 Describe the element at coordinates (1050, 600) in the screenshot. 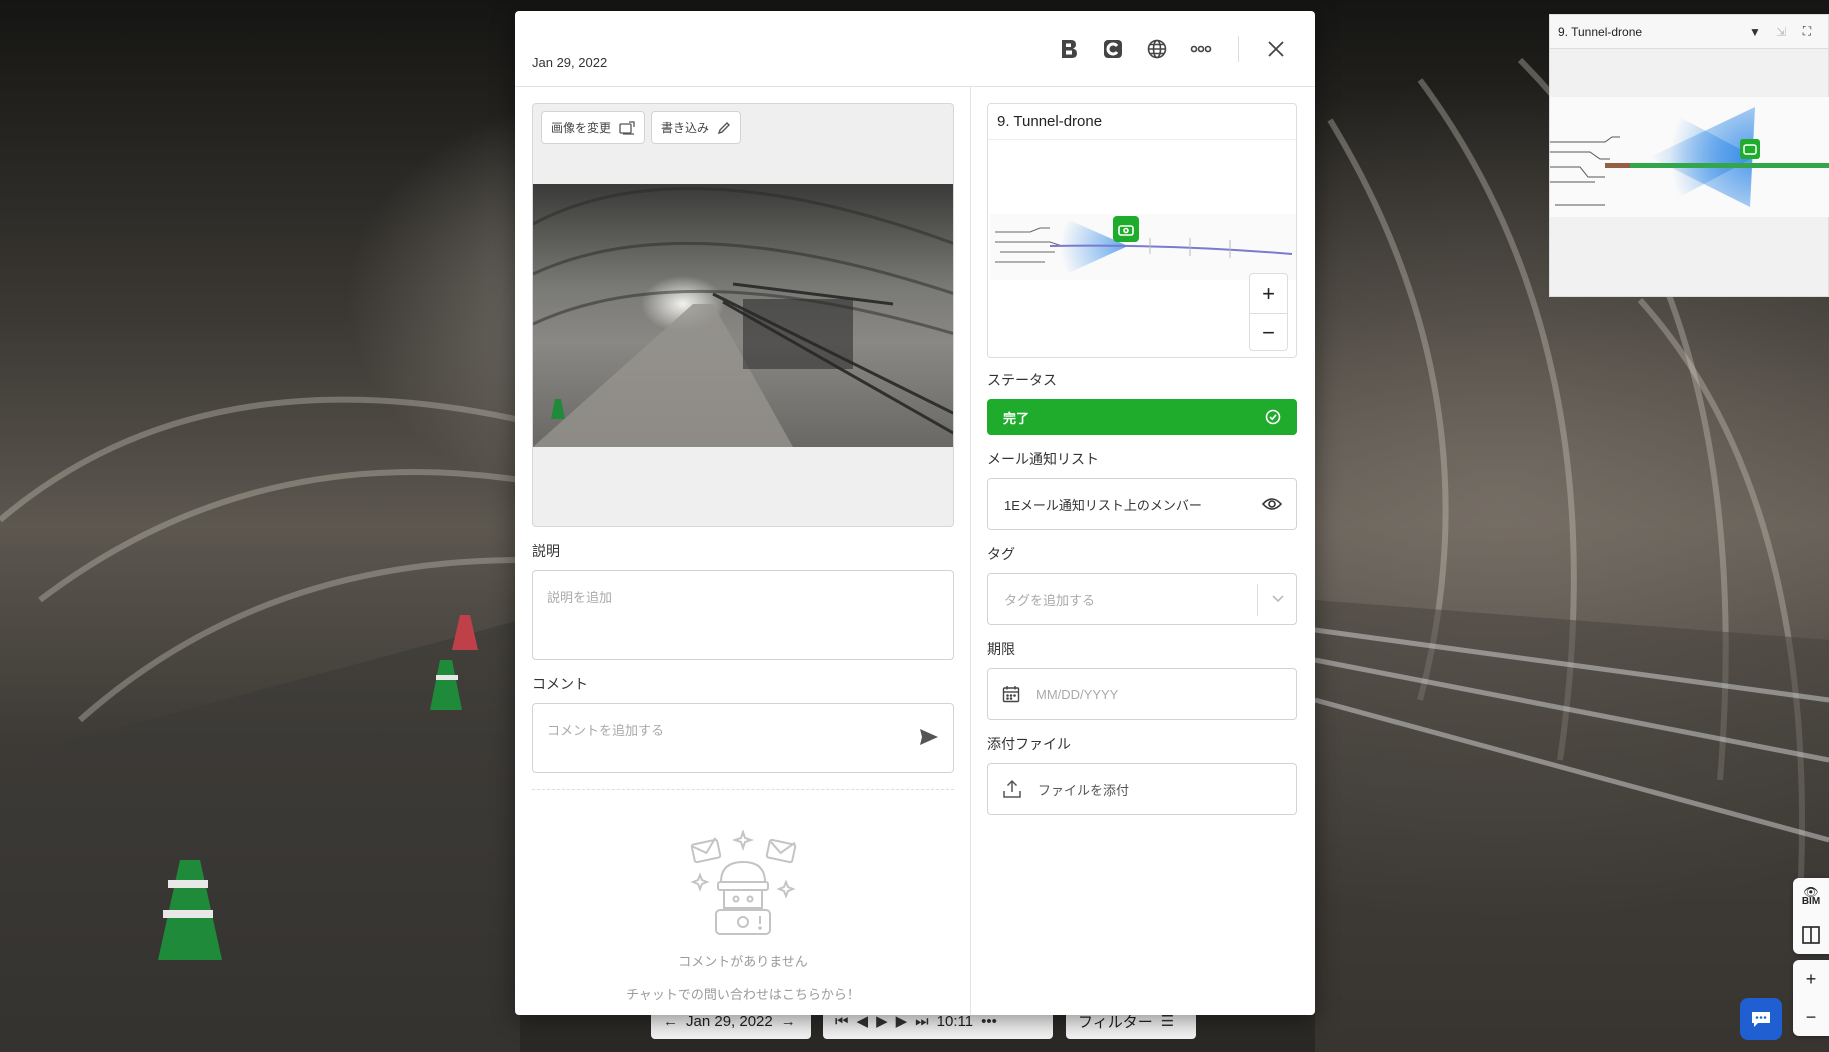

I see `tags-placeholder: タグを追加する` at that location.